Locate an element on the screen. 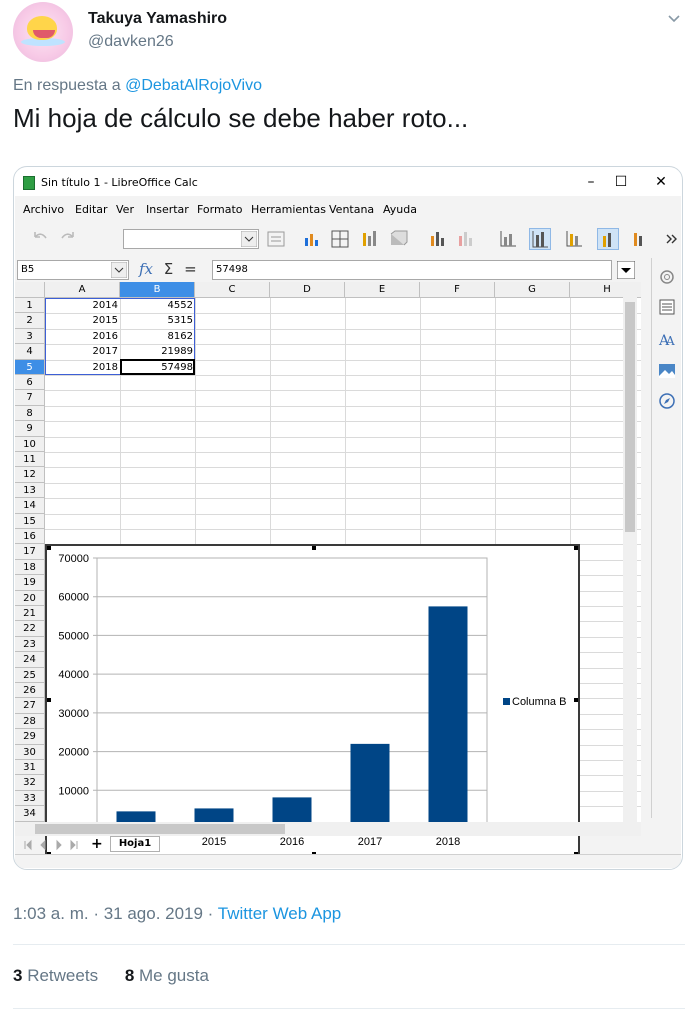 This screenshot has height=1013, width=693. row-header: 23 is located at coordinates (30, 644).